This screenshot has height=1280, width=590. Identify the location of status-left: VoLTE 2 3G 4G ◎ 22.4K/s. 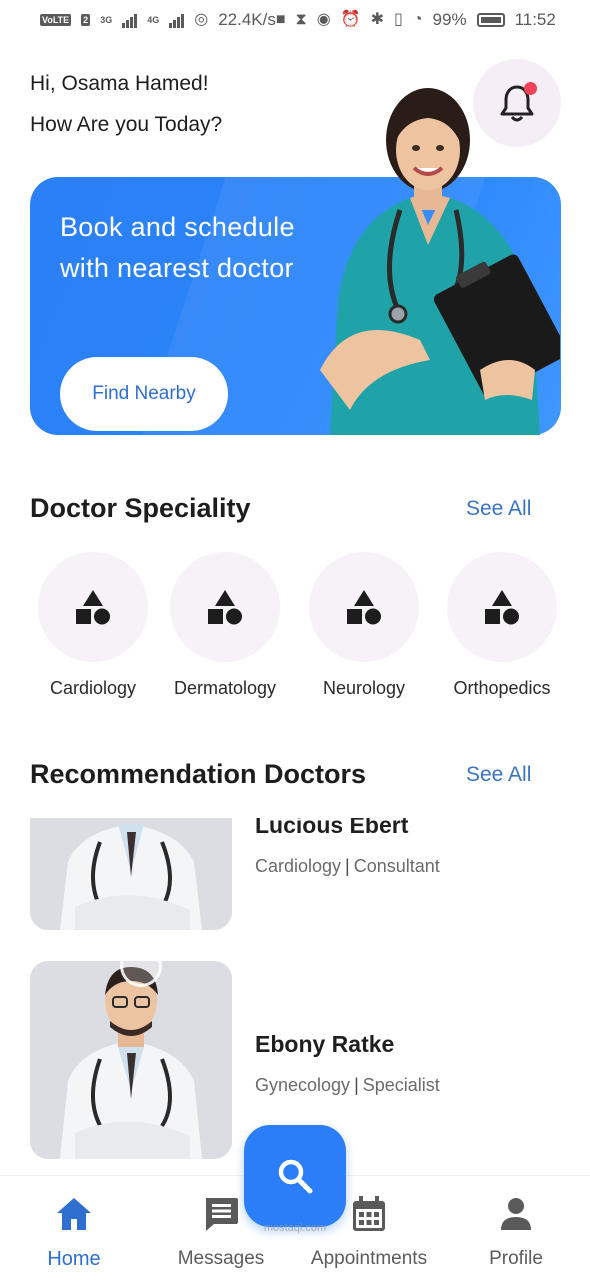
(158, 20).